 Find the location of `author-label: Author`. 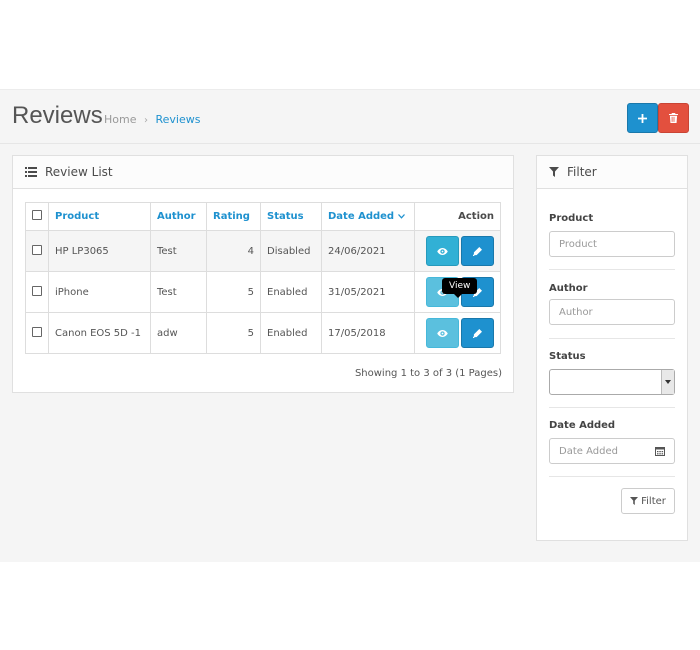

author-label: Author is located at coordinates (568, 288).